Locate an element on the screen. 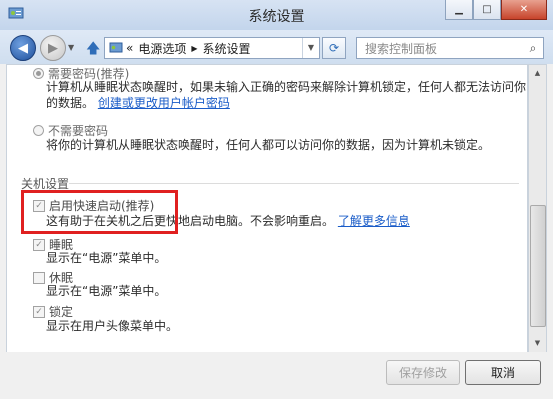 The height and width of the screenshot is (399, 553). address-dropdown-button: ▼ is located at coordinates (310, 48).